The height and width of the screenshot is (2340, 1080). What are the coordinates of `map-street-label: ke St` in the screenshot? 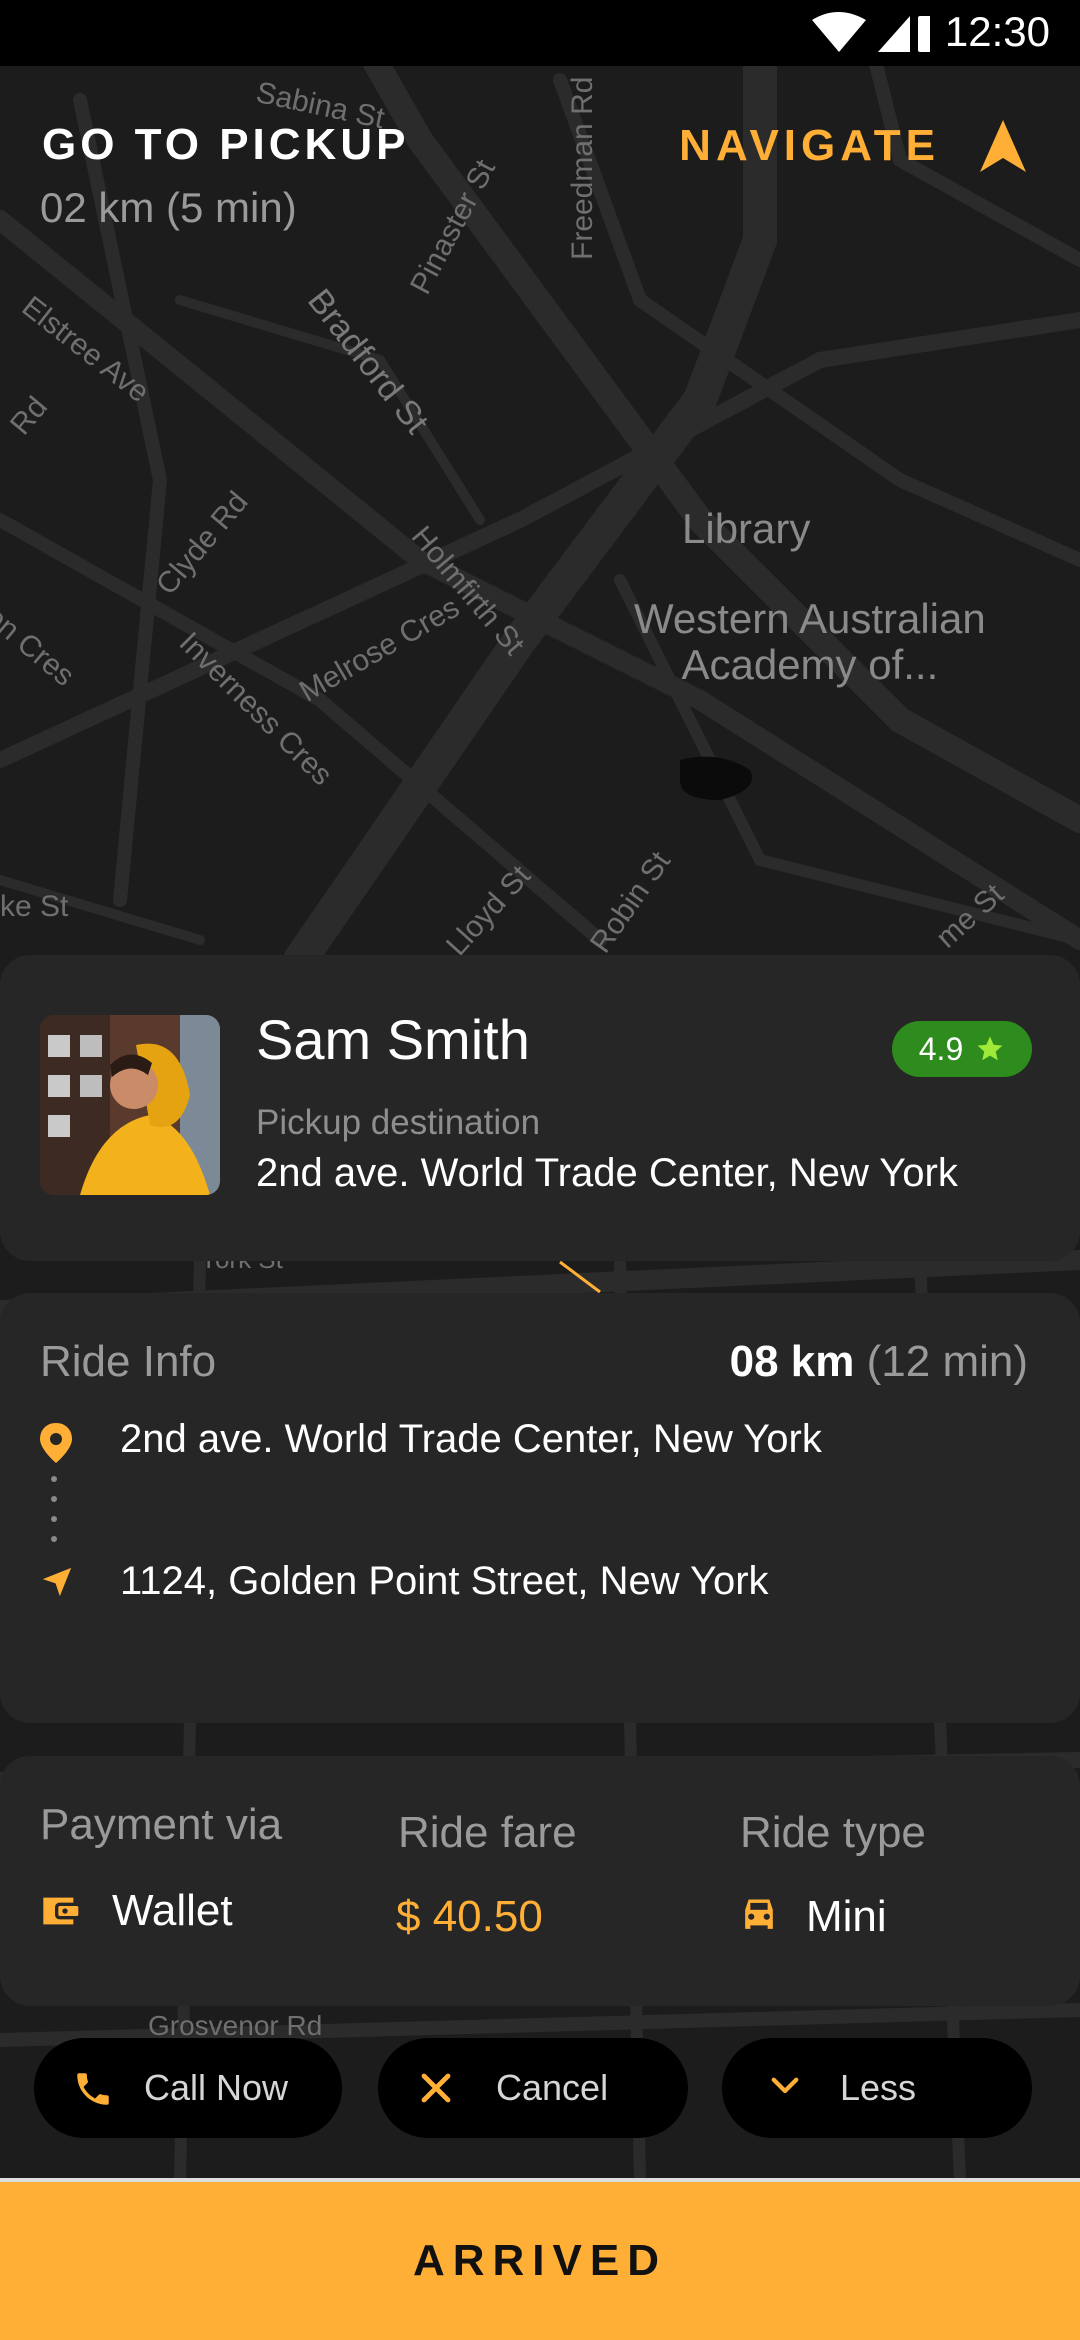 It's located at (34, 906).